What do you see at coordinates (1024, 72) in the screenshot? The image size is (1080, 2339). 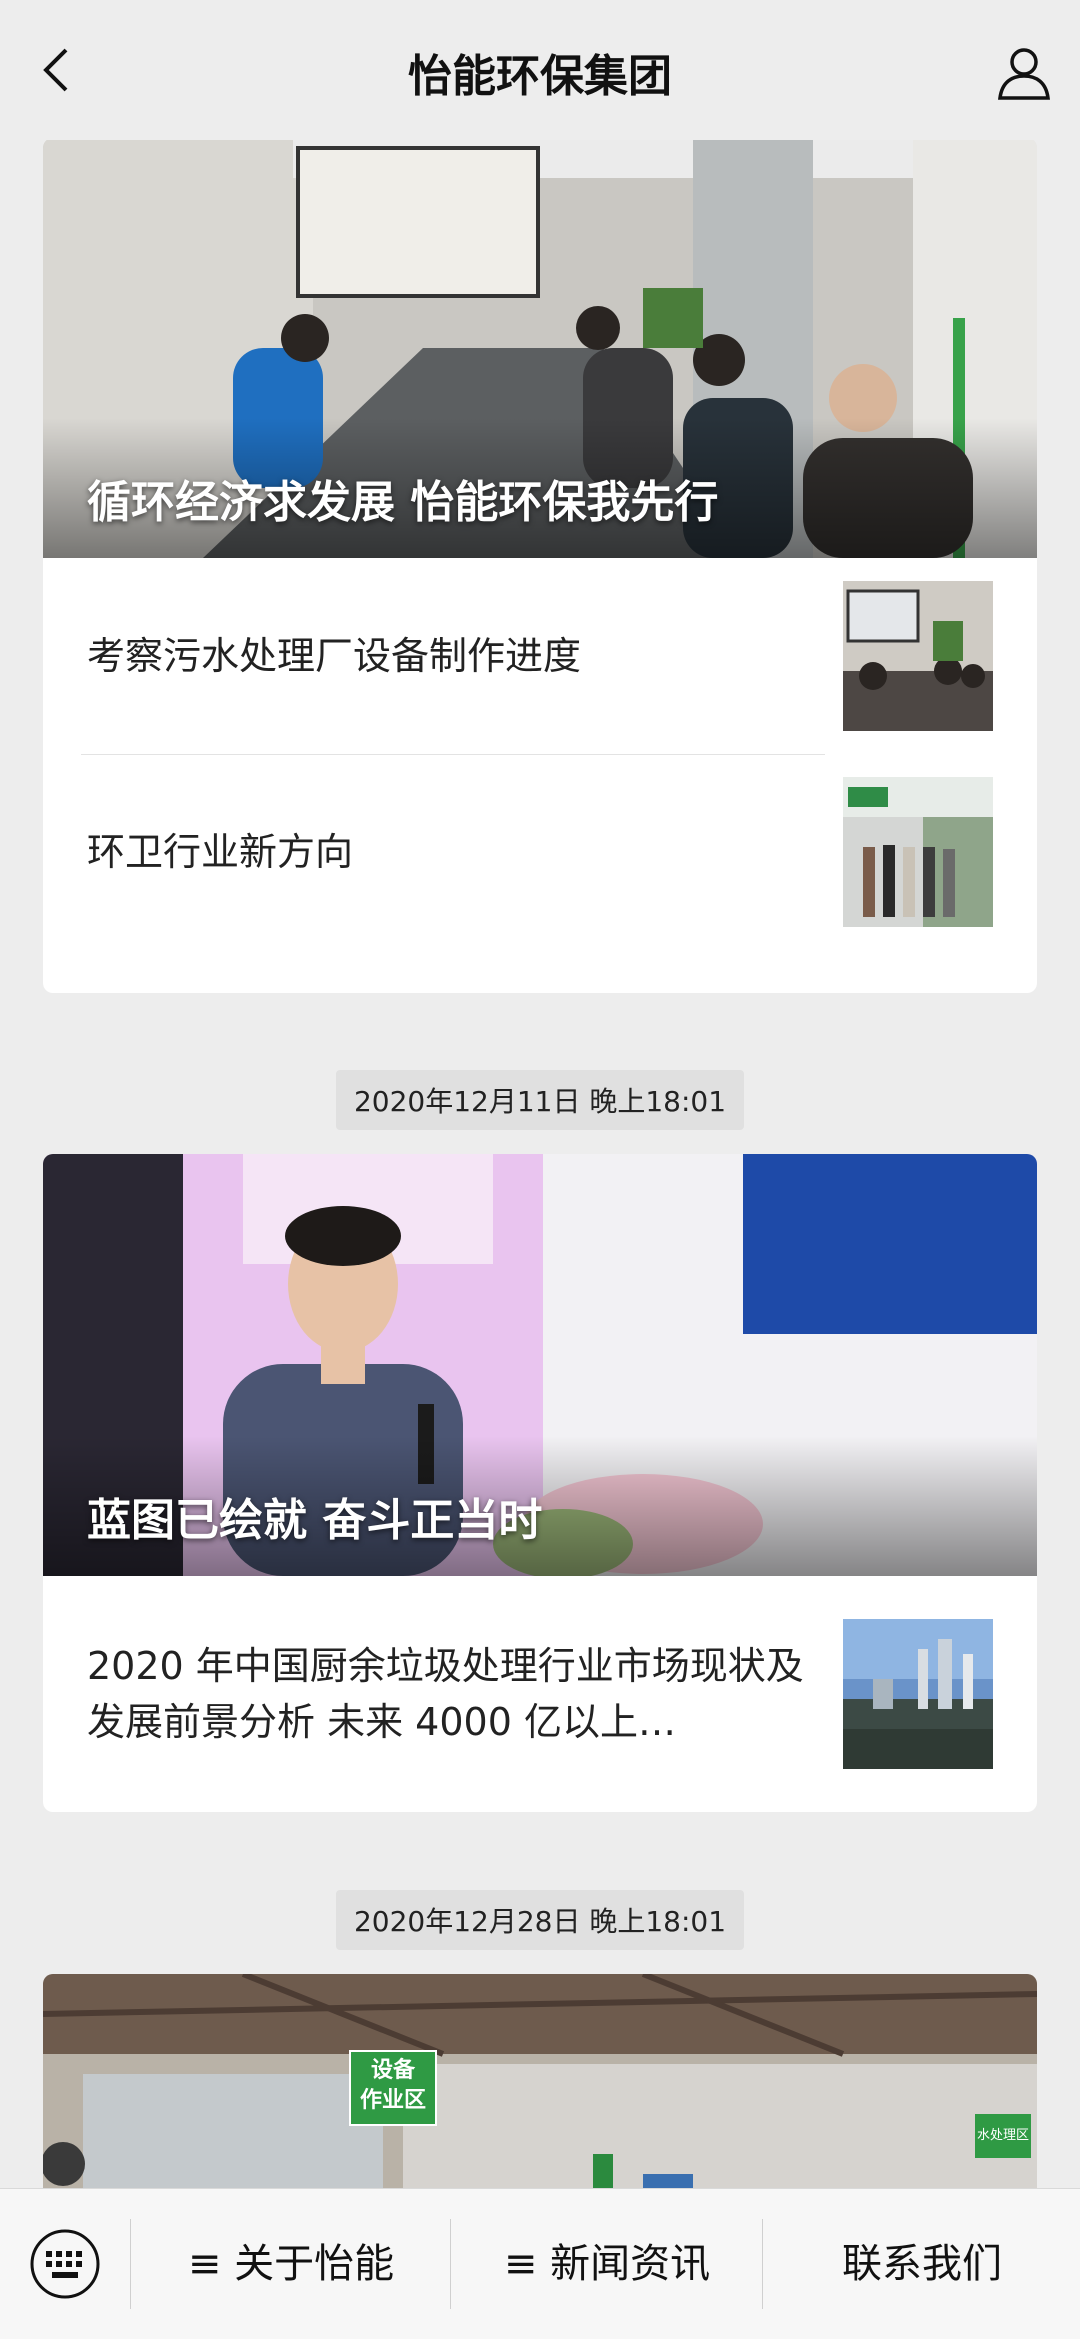 I see `user-icon` at bounding box center [1024, 72].